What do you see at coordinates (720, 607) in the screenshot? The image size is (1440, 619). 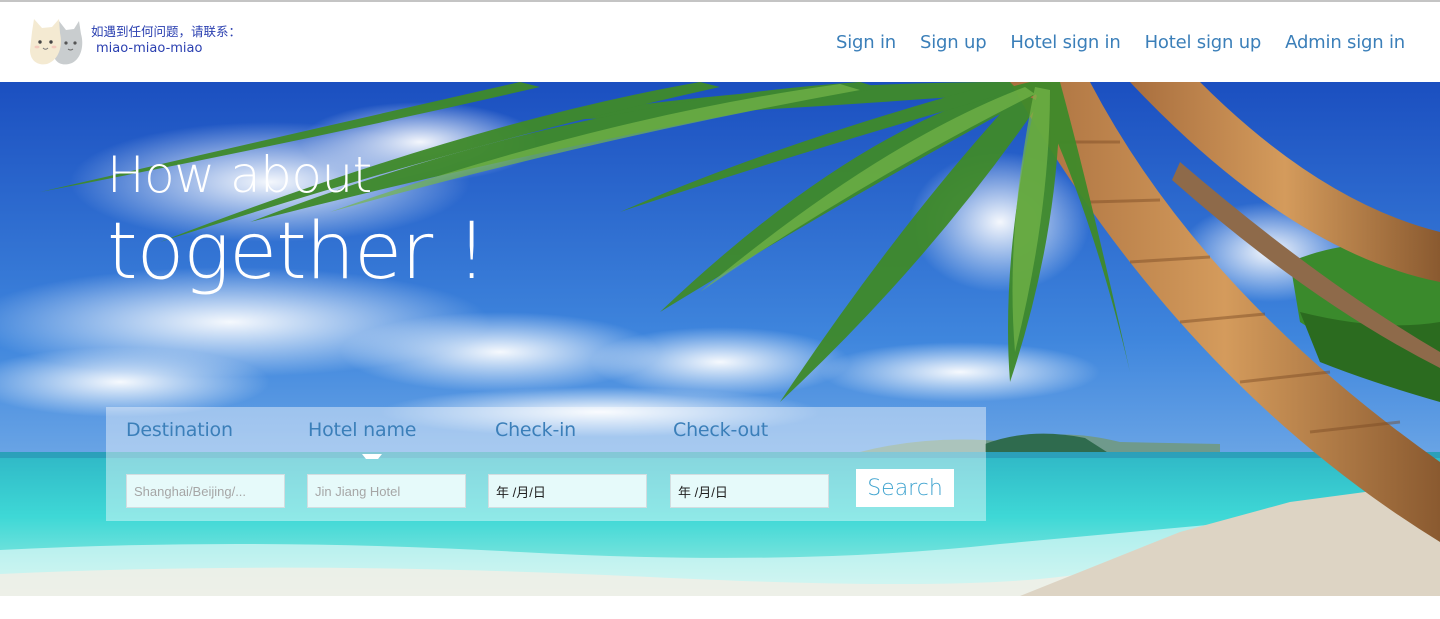 I see `page-bottom` at bounding box center [720, 607].